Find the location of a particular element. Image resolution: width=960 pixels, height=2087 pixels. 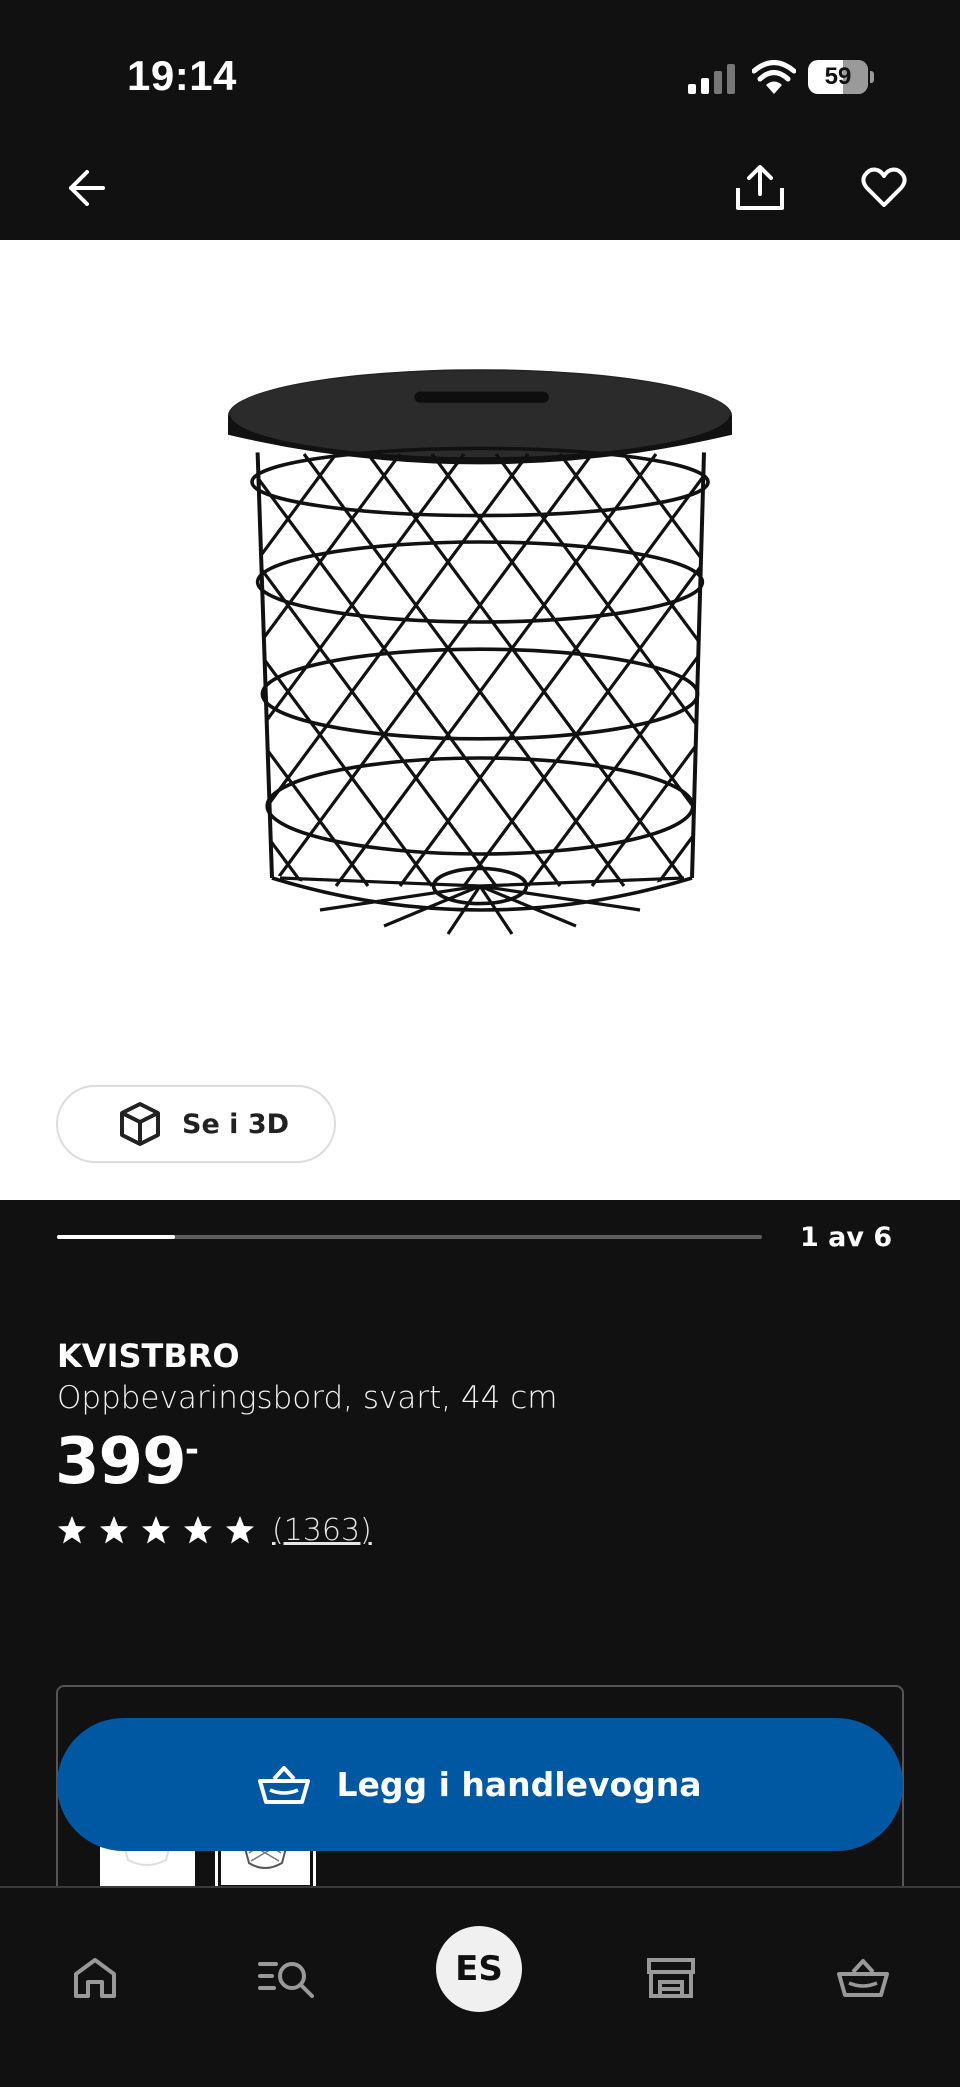

store-icon is located at coordinates (671, 1978).